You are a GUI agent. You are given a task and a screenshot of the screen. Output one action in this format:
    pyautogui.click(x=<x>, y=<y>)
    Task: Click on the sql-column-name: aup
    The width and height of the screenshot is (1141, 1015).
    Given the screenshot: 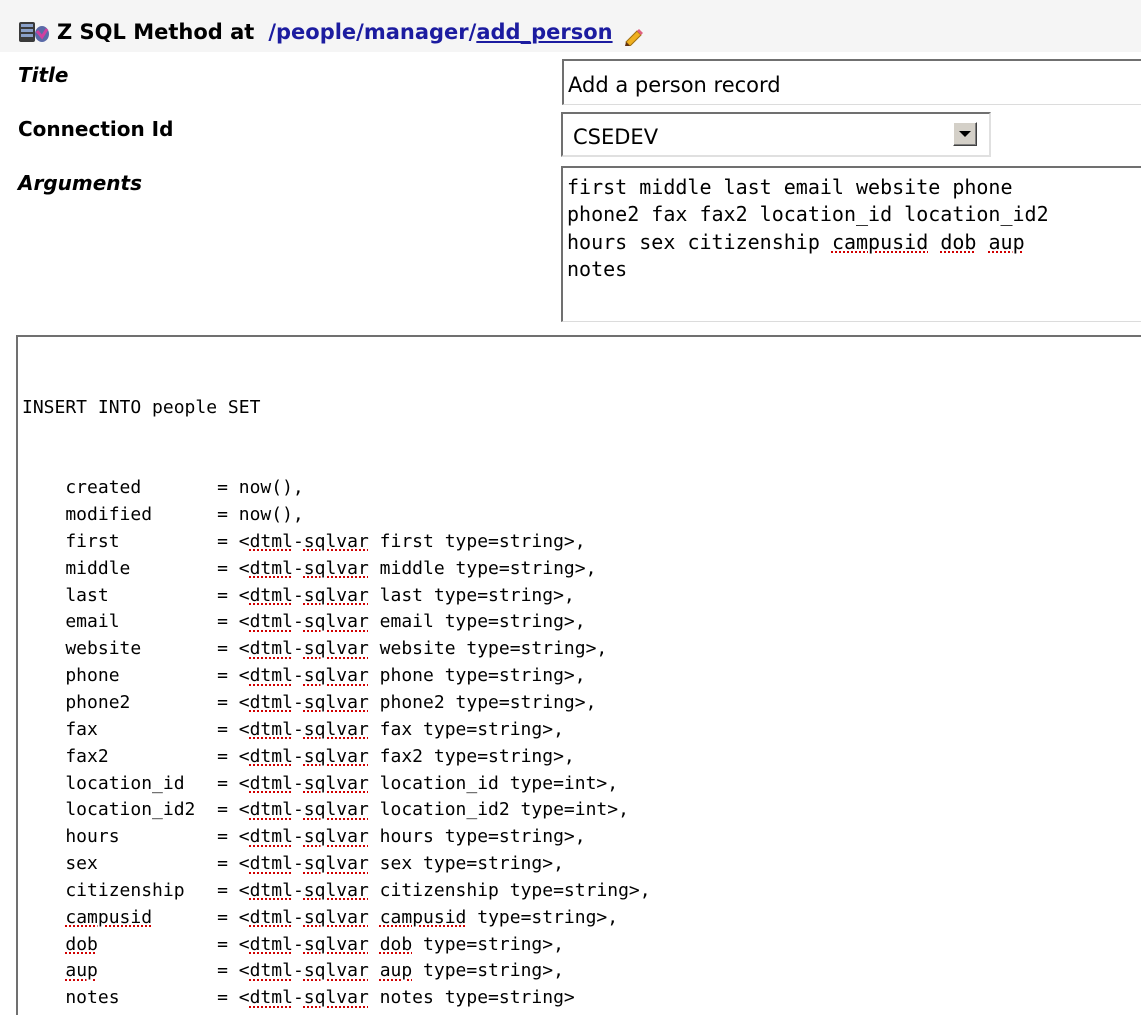 What is the action you would take?
    pyautogui.click(x=81, y=971)
    